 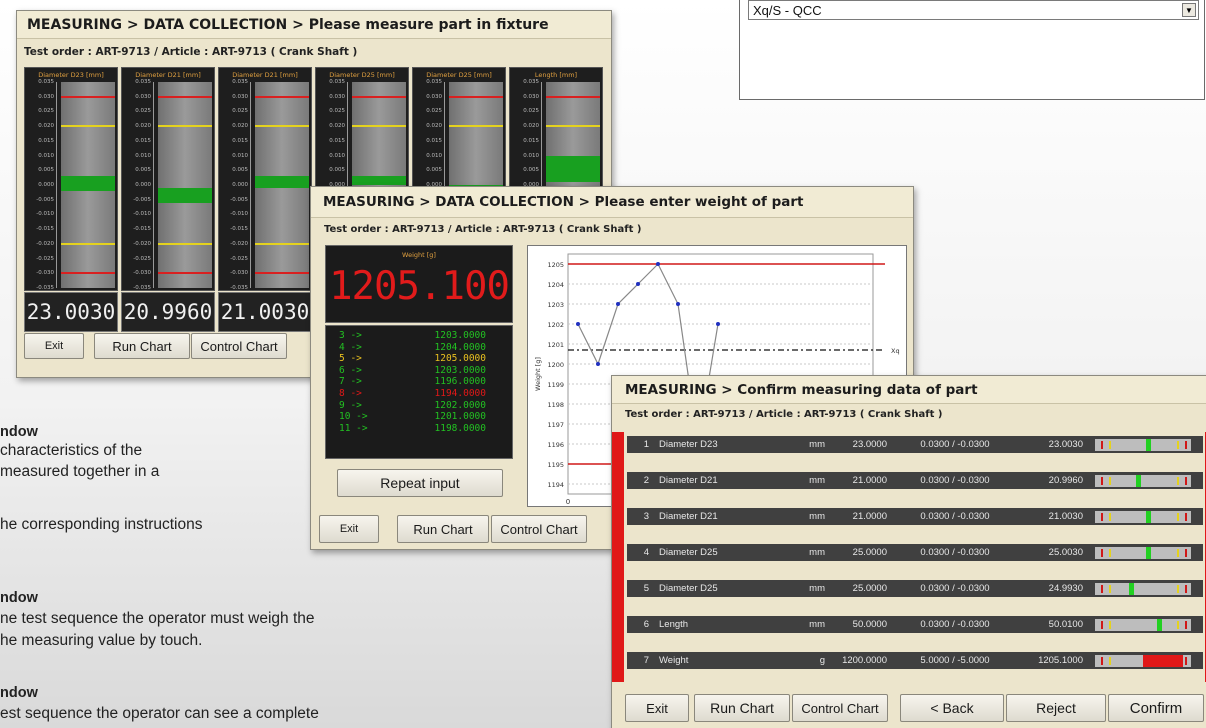 I want to click on gauge-tick-label: -0.015, so click(x=239, y=229).